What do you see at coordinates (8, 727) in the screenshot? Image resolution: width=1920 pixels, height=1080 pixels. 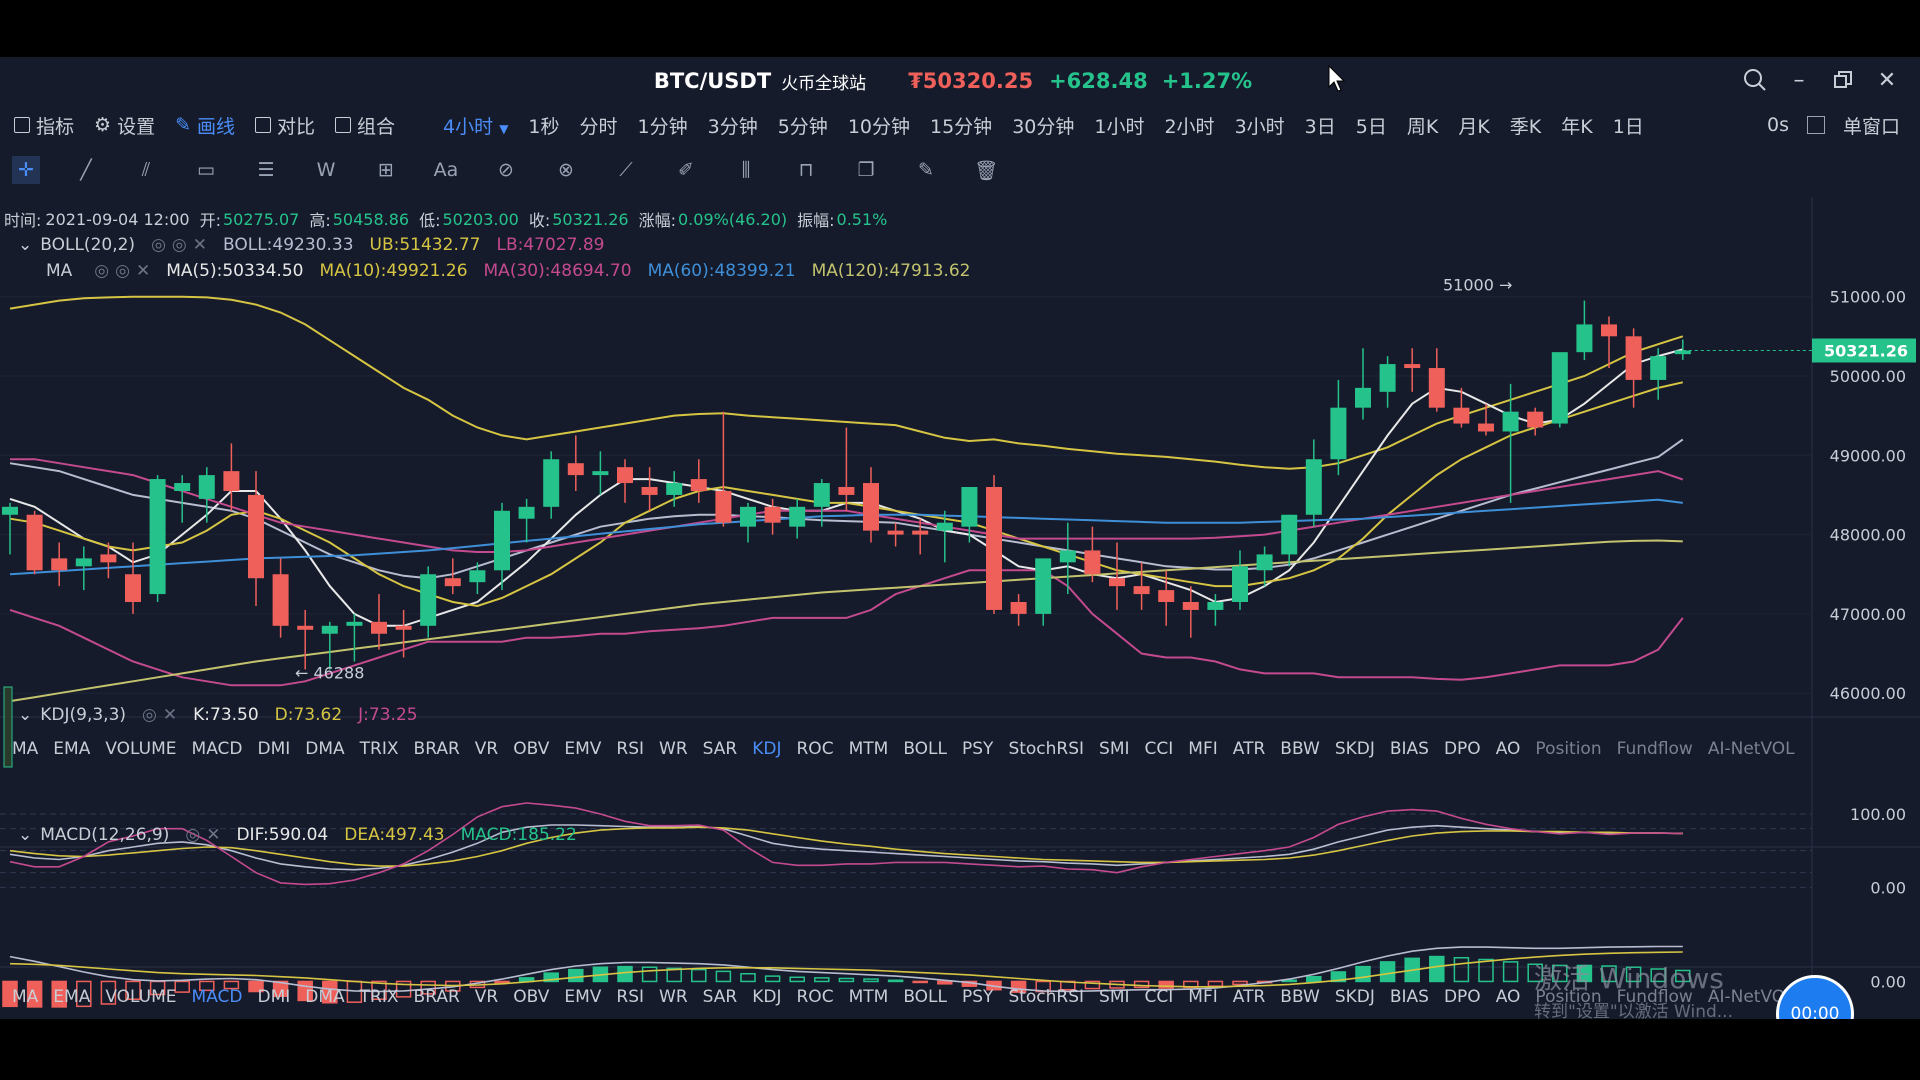 I see `scroll-marker` at bounding box center [8, 727].